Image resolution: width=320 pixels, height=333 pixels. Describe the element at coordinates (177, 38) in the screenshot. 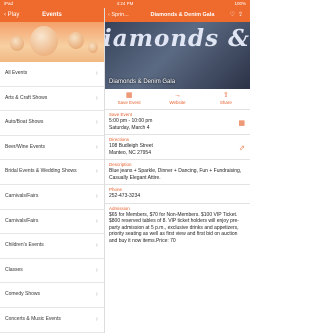

I see `banner-art-text: iamonds & DENIM` at that location.